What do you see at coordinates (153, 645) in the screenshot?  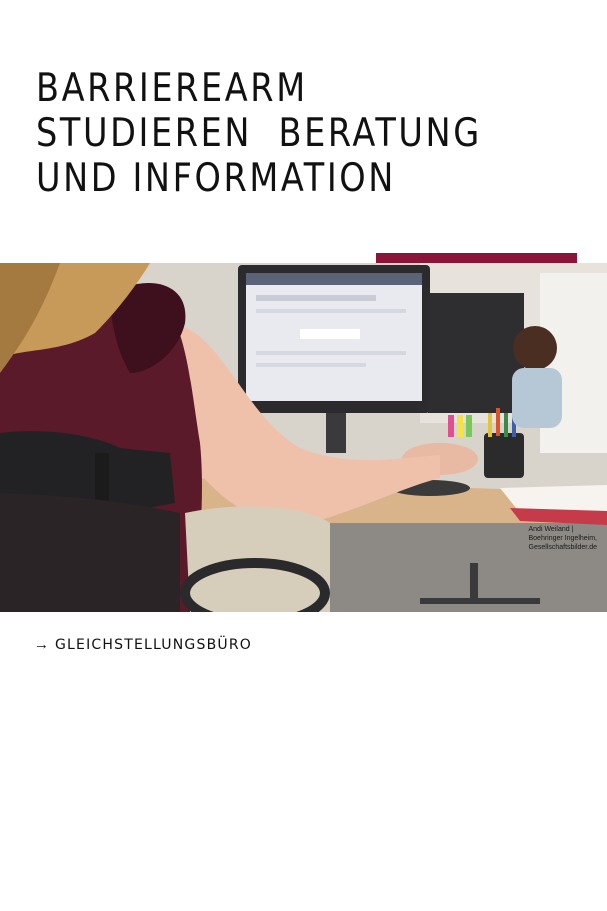 I see `link-label: GLEICHSTELLUNGSBÜRO` at bounding box center [153, 645].